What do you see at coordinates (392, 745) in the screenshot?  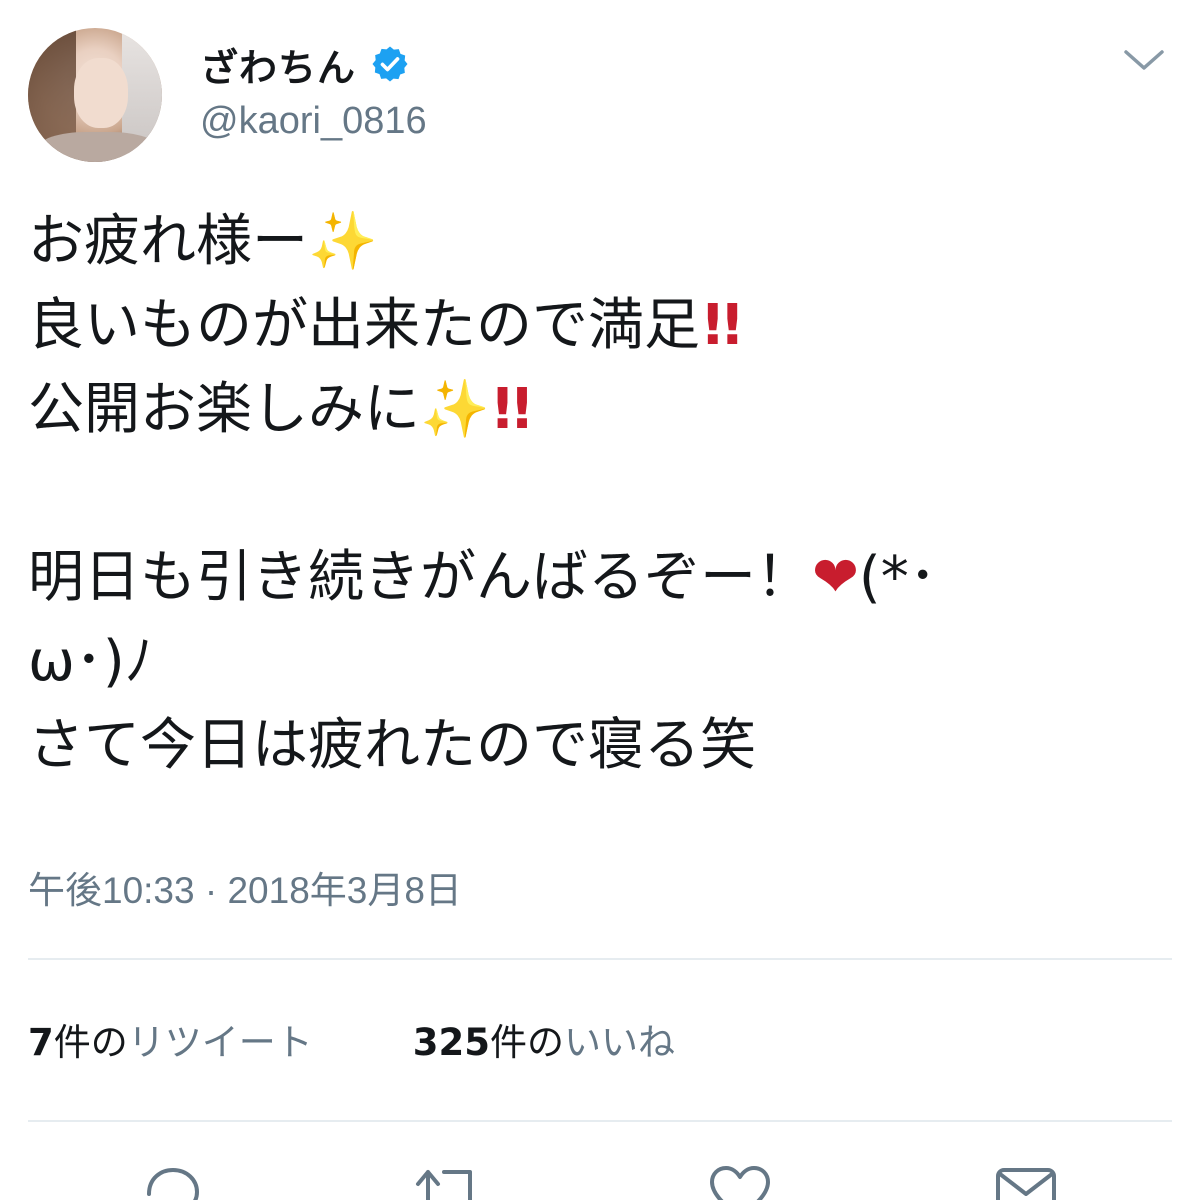 I see `tweet-line: さて今日は疲れたので寝る笑` at bounding box center [392, 745].